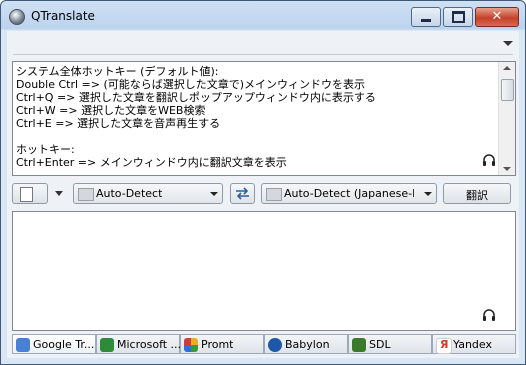 This screenshot has width=526, height=365. Describe the element at coordinates (148, 193) in the screenshot. I see `source-language-select: Auto-Detect` at that location.